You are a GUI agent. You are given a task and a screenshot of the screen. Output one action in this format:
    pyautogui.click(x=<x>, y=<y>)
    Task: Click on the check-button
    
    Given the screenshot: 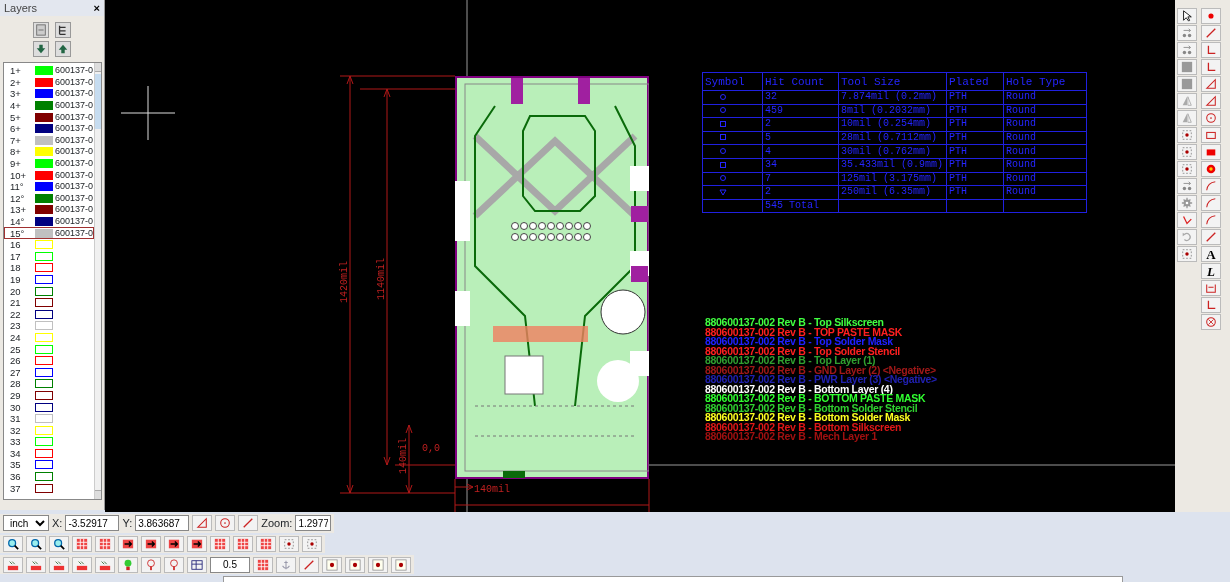 What is the action you would take?
    pyautogui.click(x=1187, y=220)
    